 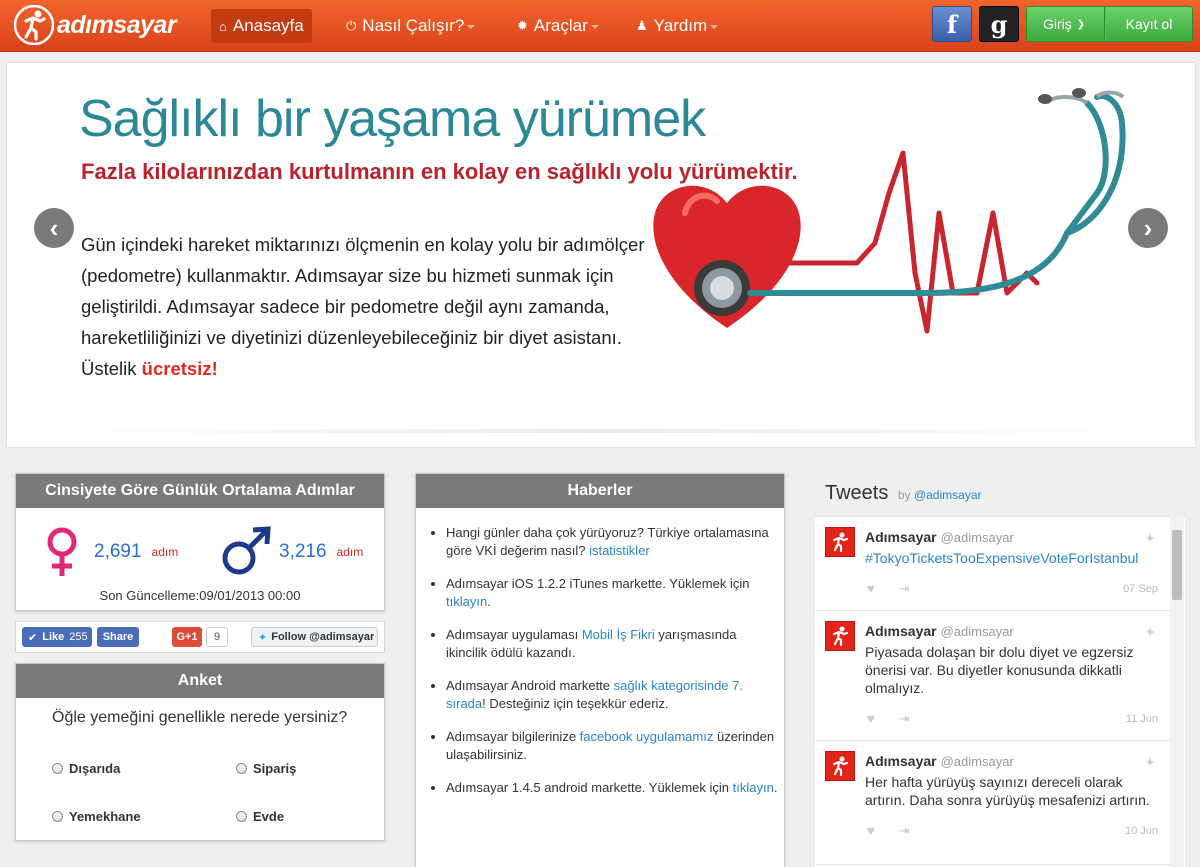 I want to click on news-text: Adımsayar Android markette, so click(x=530, y=685).